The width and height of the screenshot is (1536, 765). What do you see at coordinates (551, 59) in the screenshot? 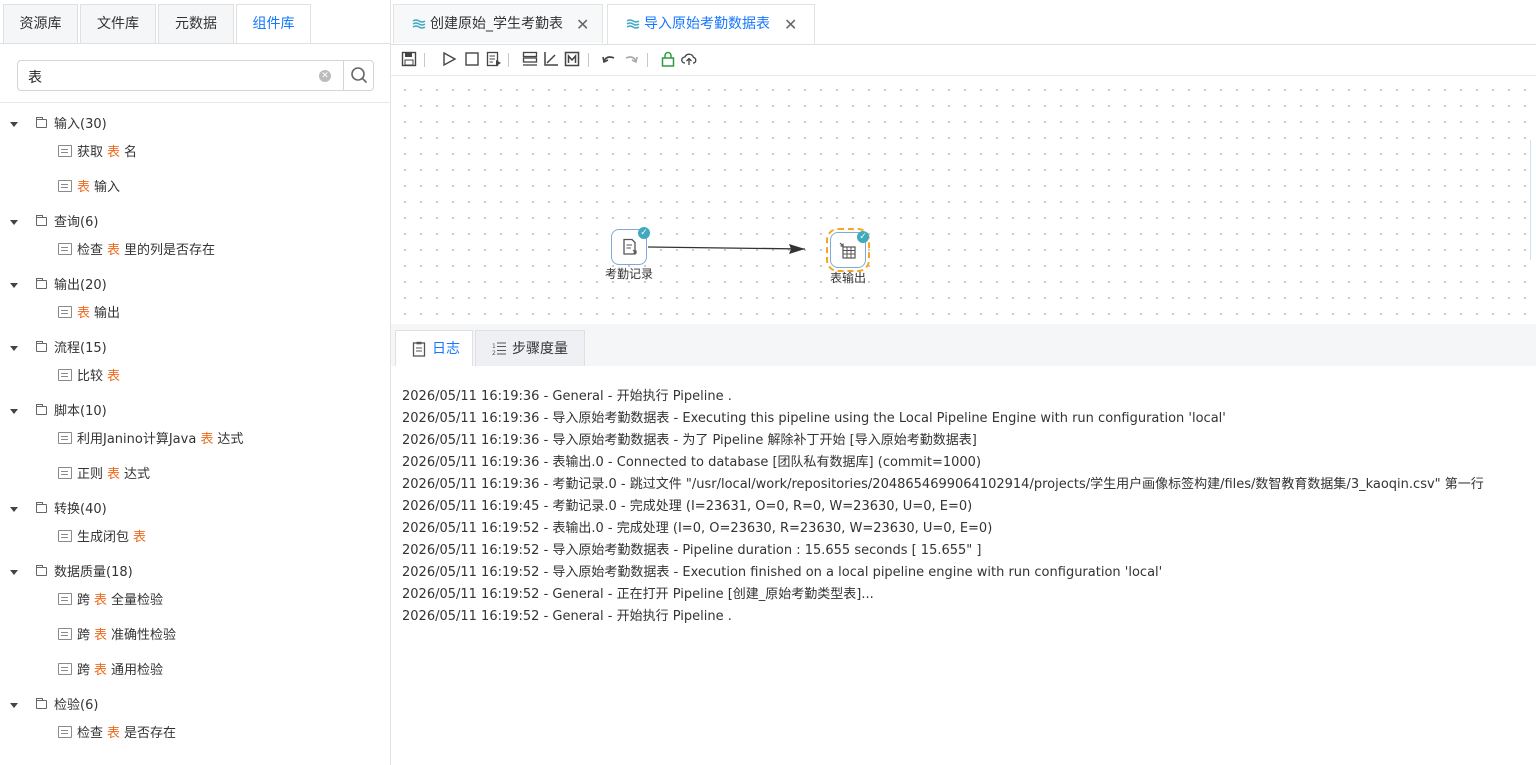
I see `axis-icon` at bounding box center [551, 59].